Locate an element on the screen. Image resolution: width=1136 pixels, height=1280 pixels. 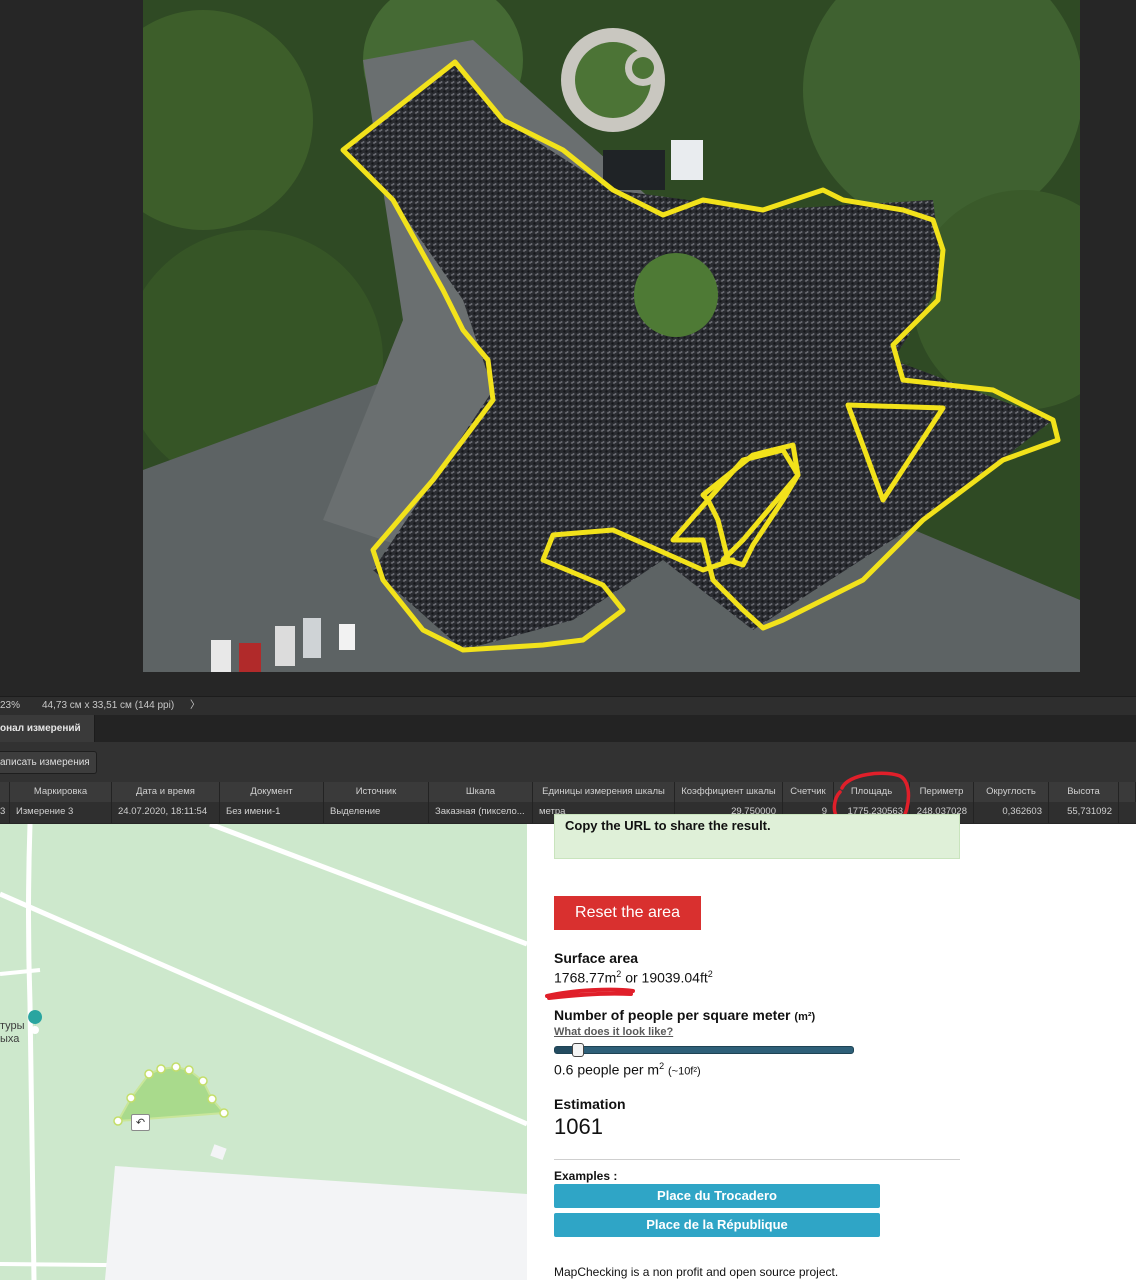
share-url-box: Copy the URL to share the result. is located at coordinates (757, 836).